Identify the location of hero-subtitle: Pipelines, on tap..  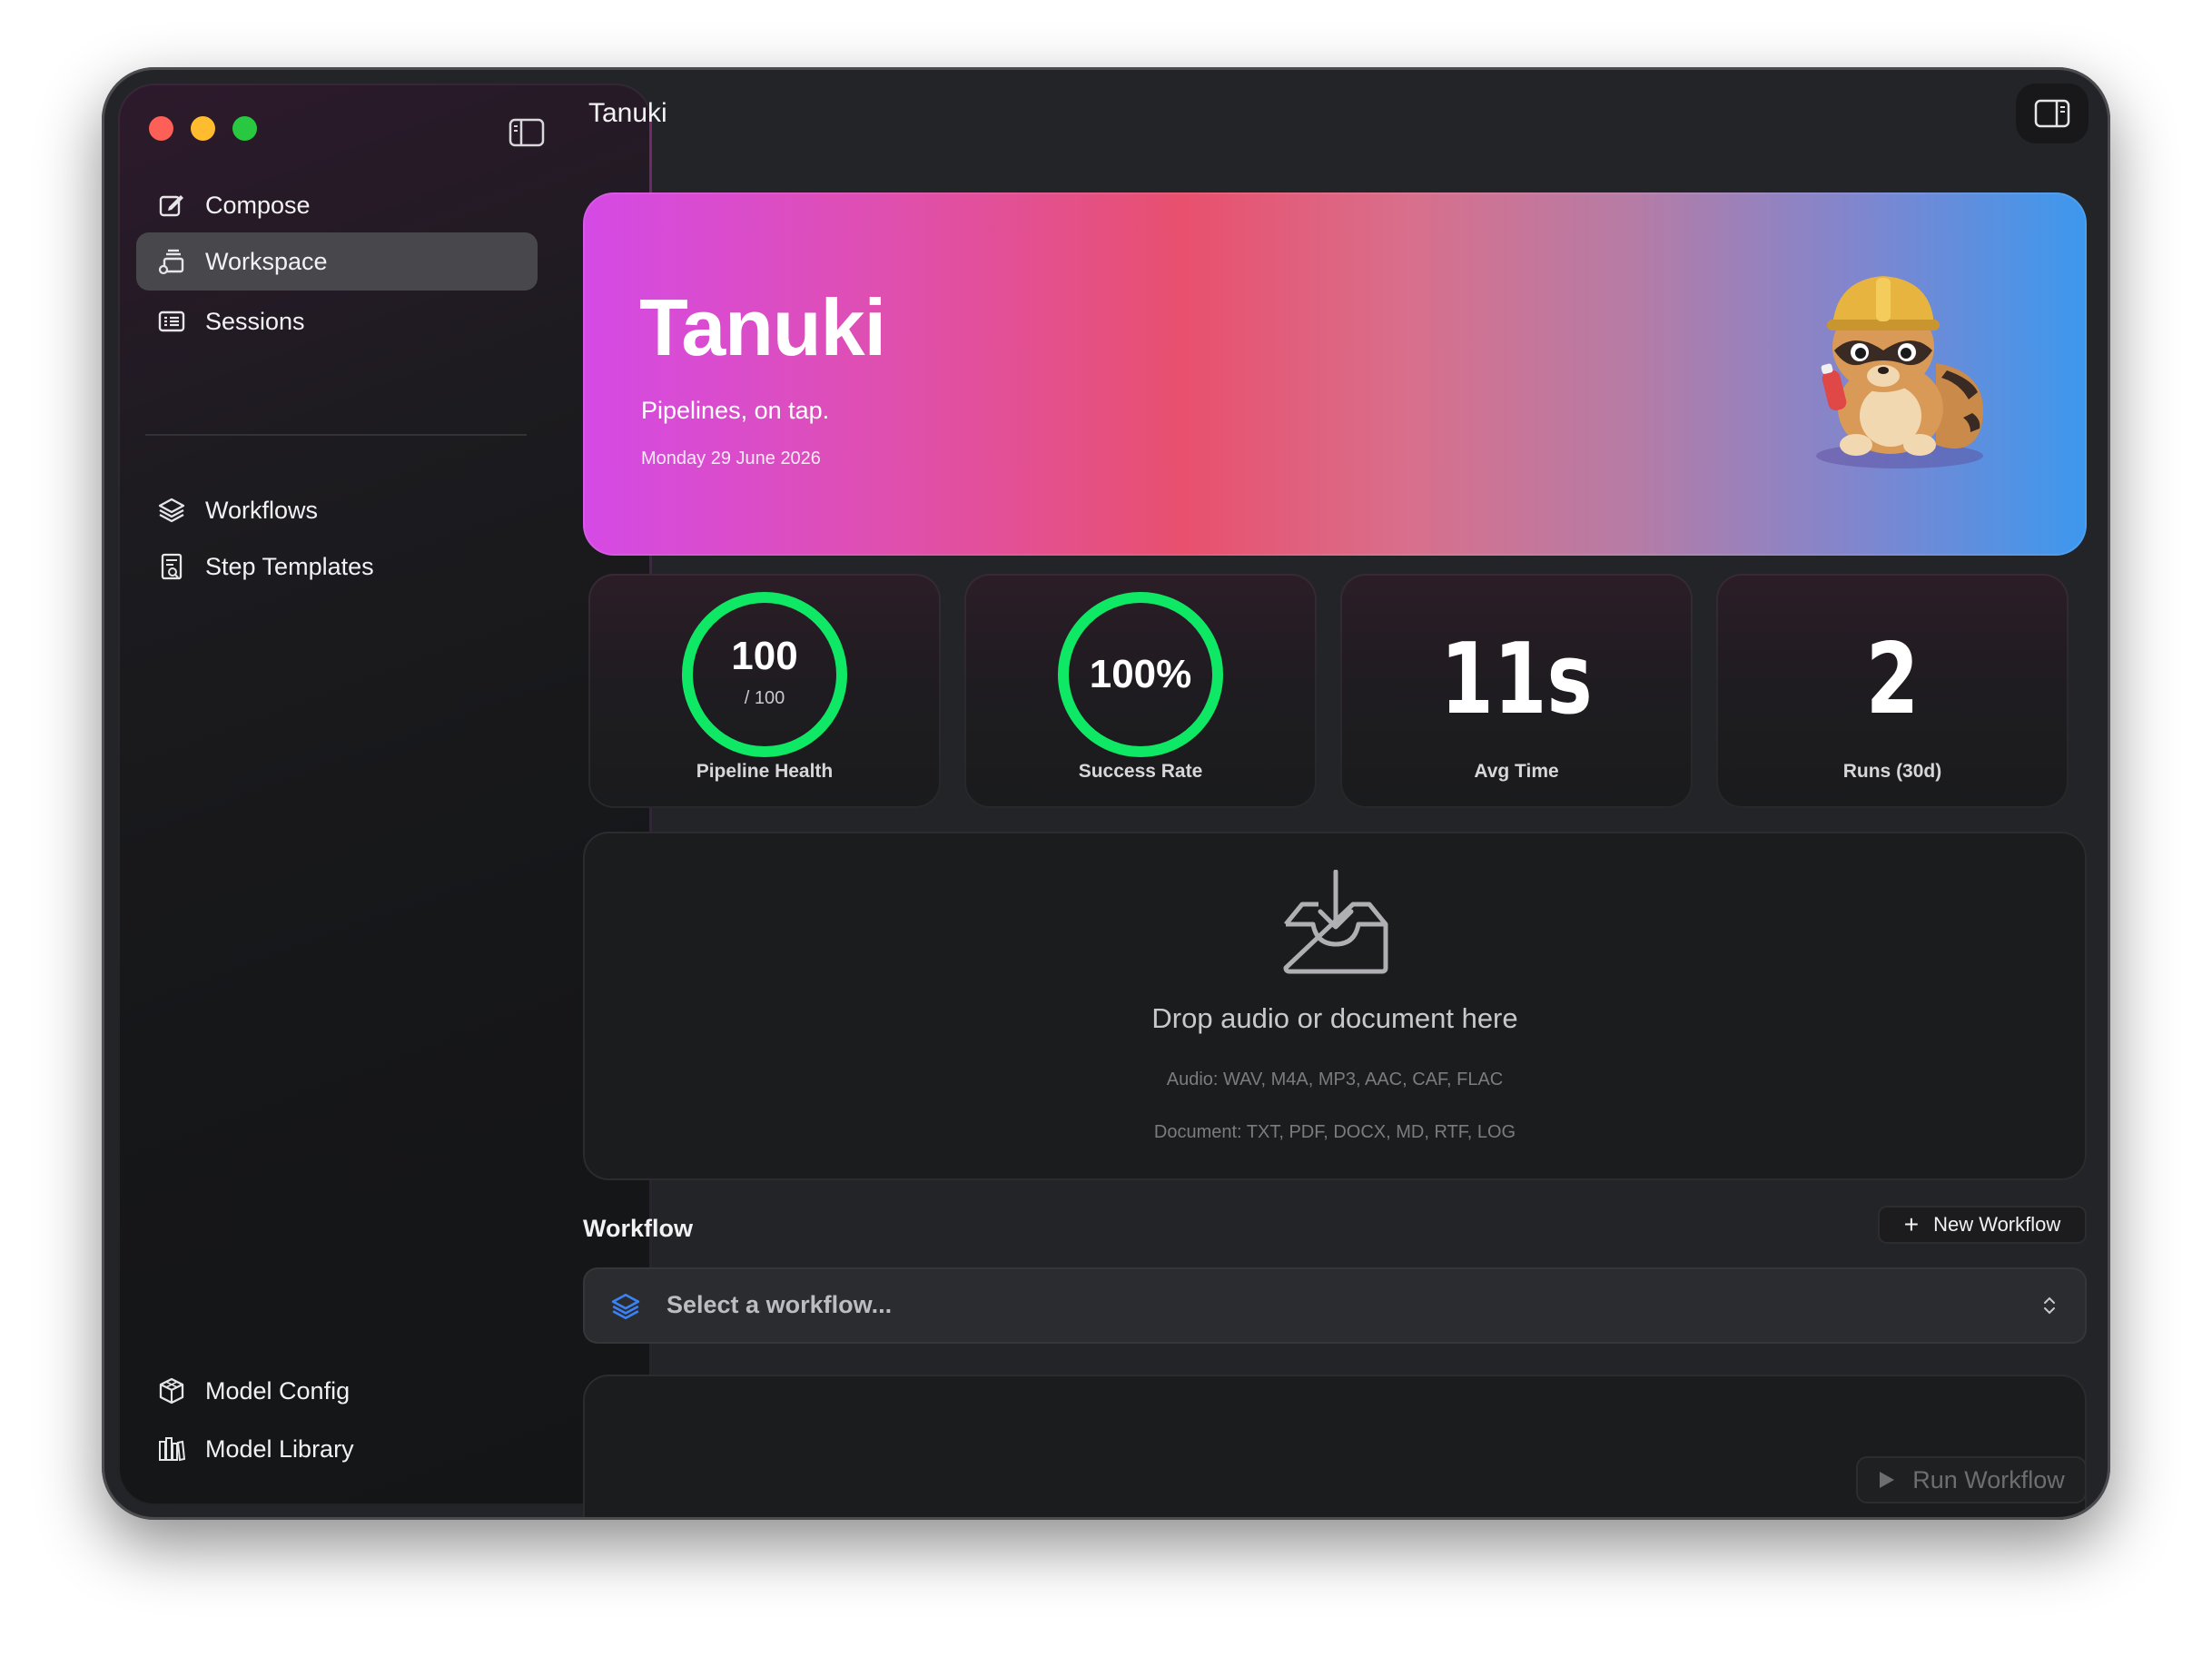
(735, 410).